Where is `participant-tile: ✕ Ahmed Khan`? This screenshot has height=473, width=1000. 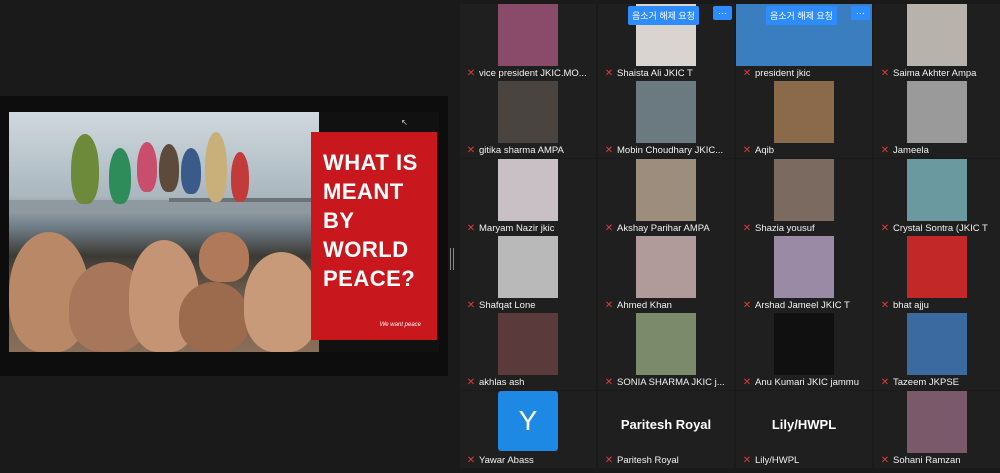 participant-tile: ✕ Ahmed Khan is located at coordinates (666, 274).